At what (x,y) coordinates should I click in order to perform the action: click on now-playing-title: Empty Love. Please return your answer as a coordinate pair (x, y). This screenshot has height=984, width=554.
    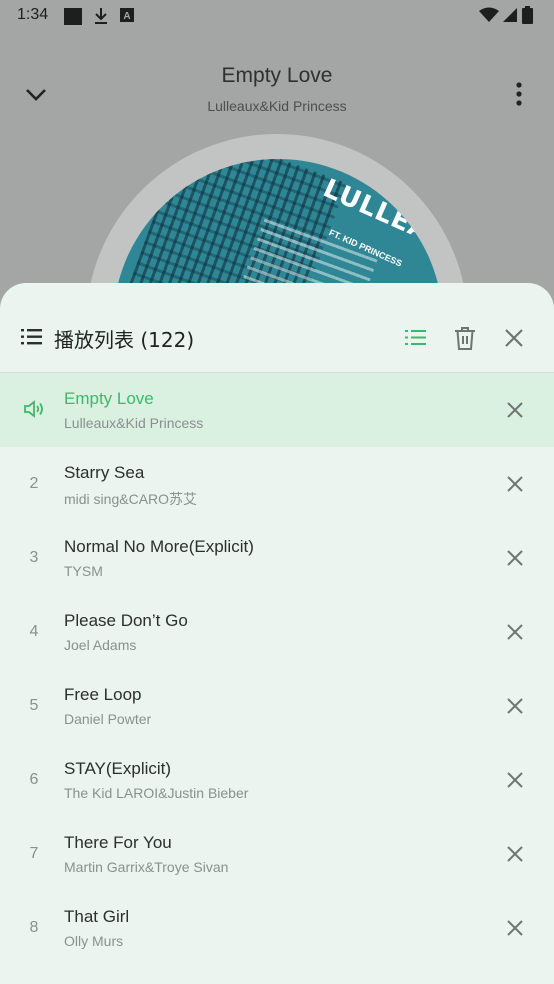
    Looking at the image, I should click on (277, 75).